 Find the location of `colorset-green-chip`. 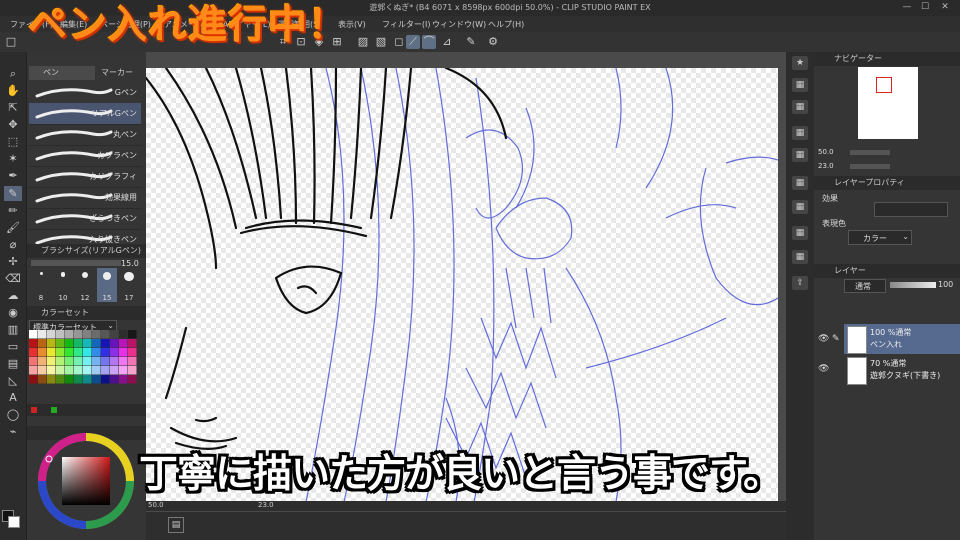

colorset-green-chip is located at coordinates (54, 410).